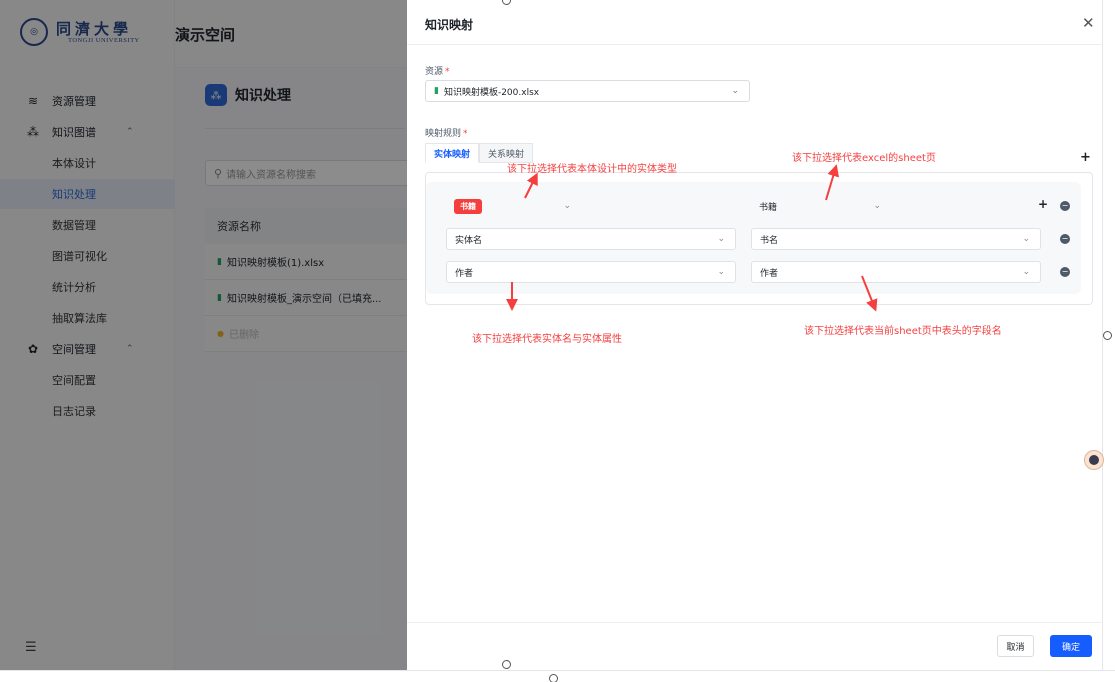  I want to click on avatar-icon, so click(1094, 460).